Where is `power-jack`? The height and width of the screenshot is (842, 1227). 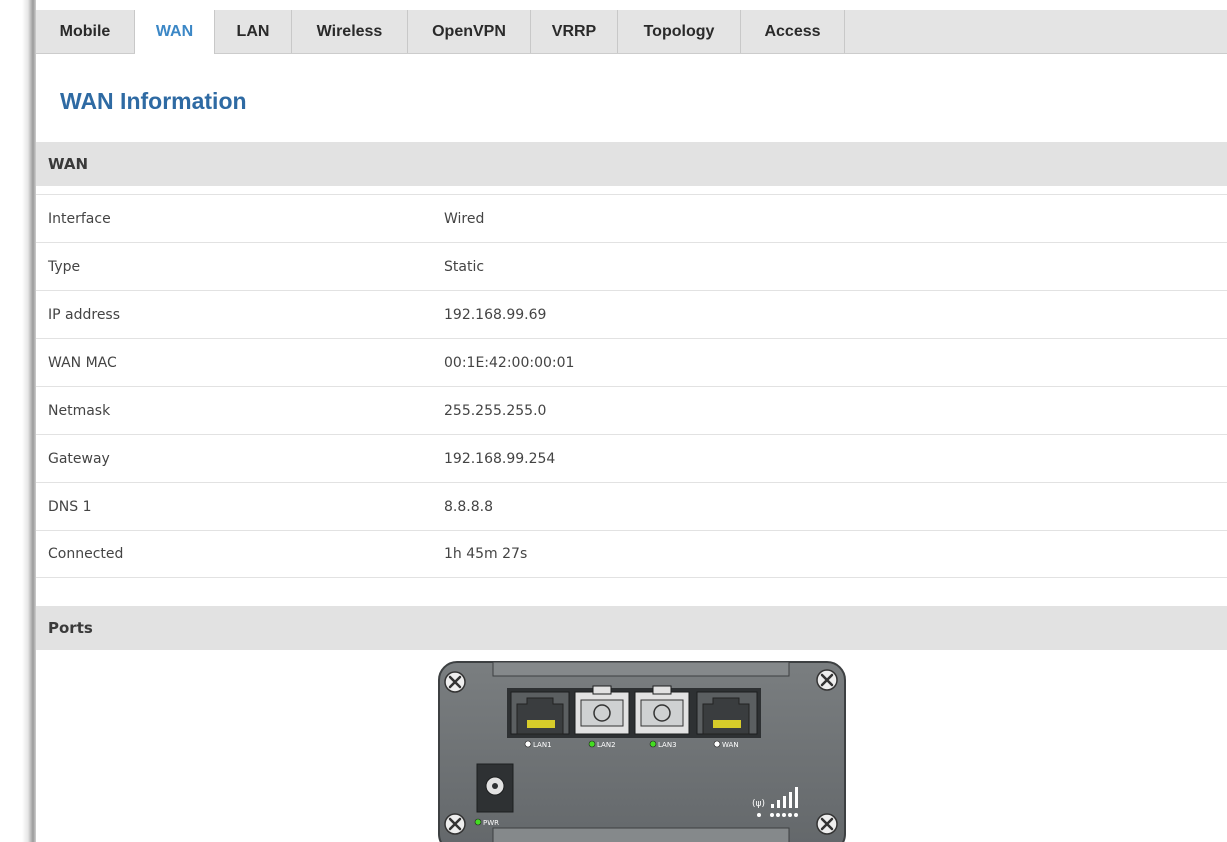
power-jack is located at coordinates (495, 788).